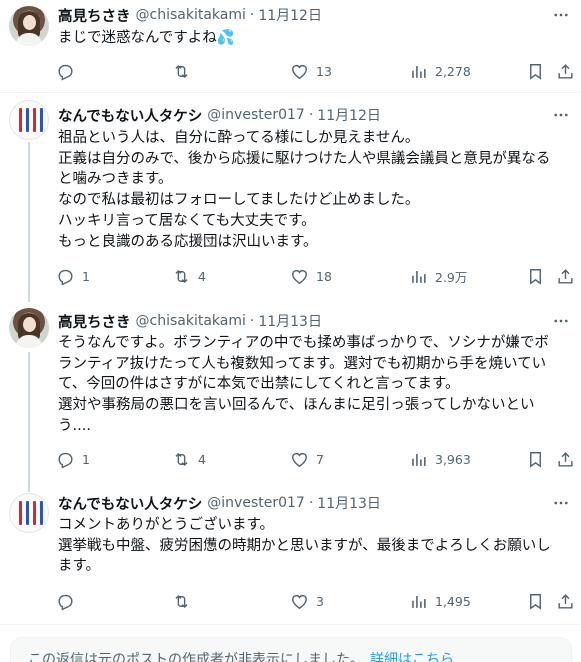  I want to click on like-button: 3, so click(307, 601).